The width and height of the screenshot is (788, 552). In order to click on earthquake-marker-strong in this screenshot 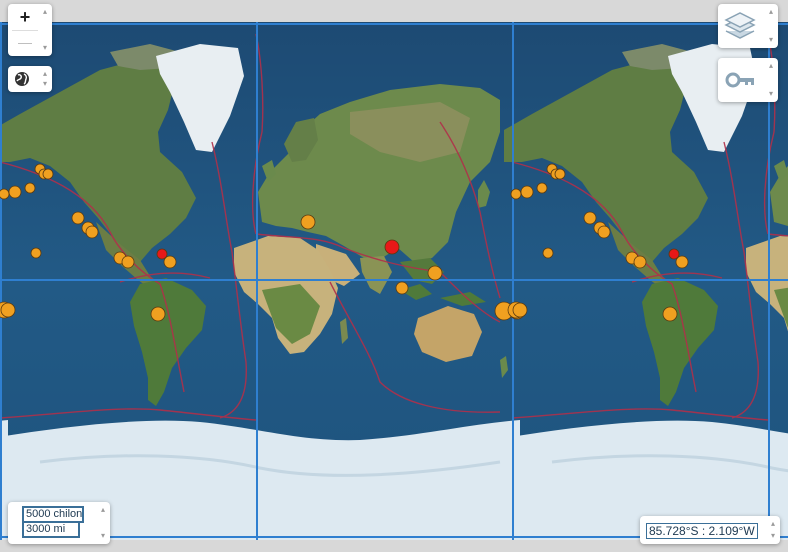, I will do `click(392, 247)`.